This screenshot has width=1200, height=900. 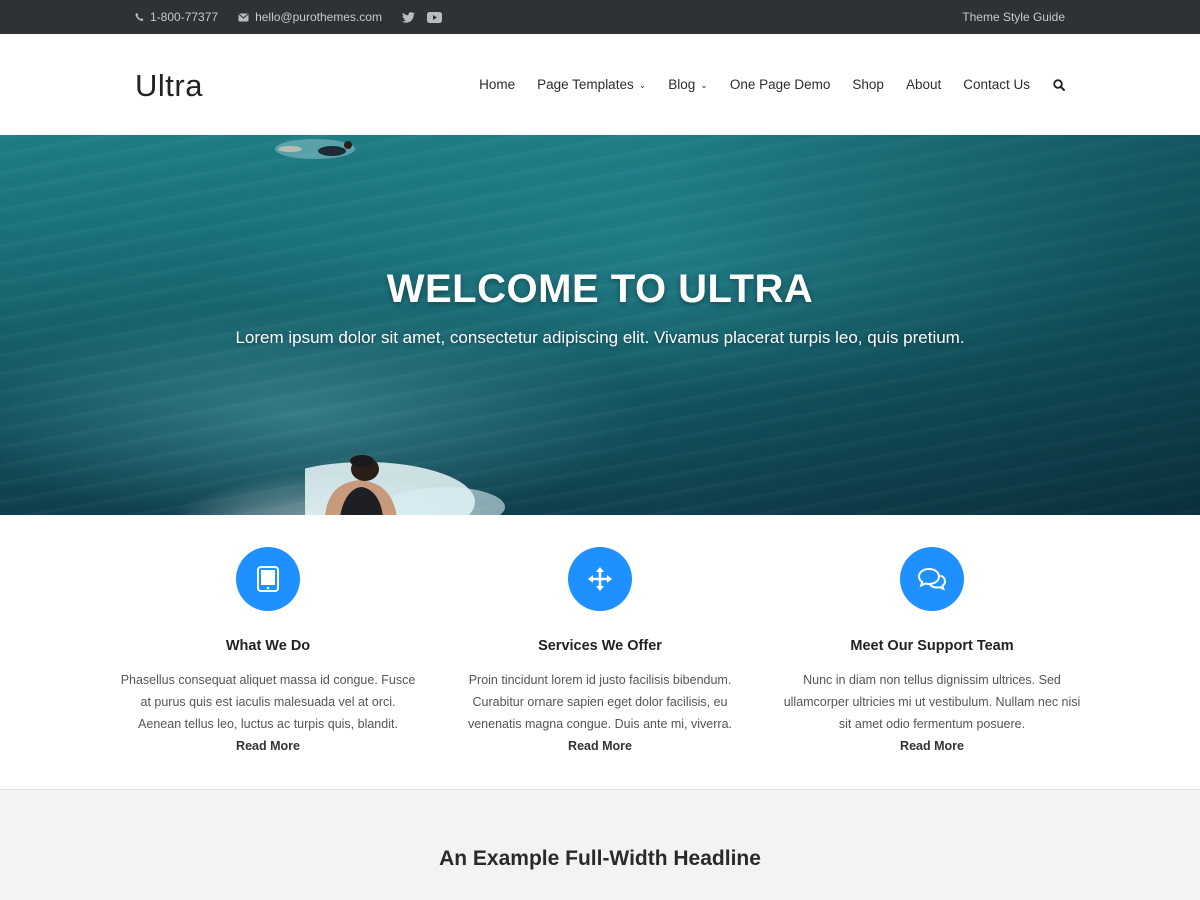 I want to click on nav-label: Contact Us, so click(x=996, y=84).